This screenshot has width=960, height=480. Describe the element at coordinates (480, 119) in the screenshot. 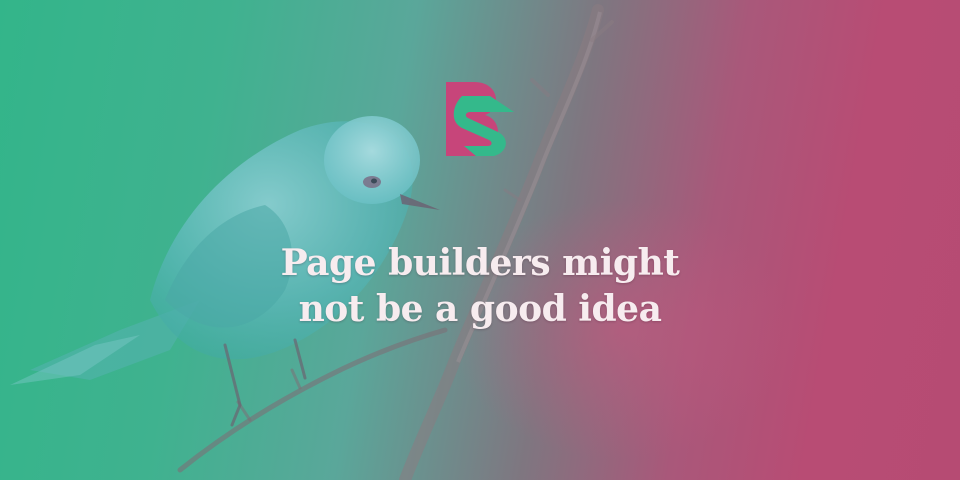

I see `brand-logo-icon` at that location.